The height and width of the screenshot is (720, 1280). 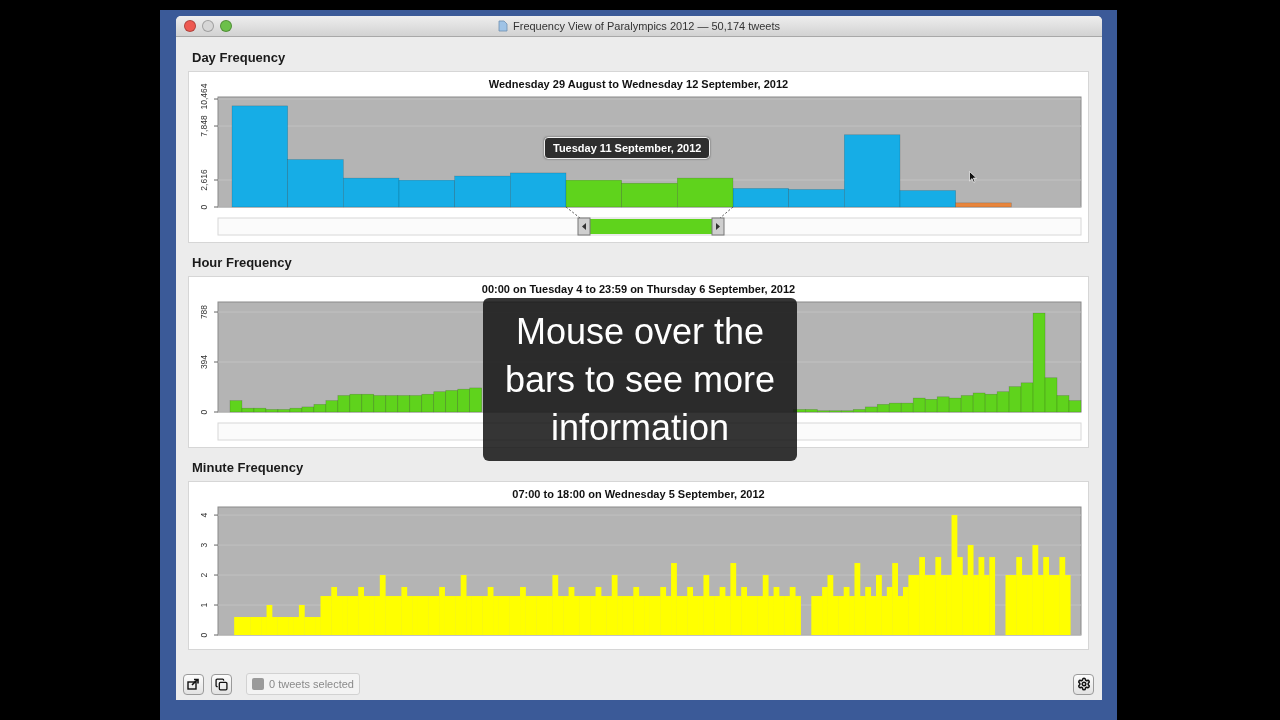 What do you see at coordinates (204, 126) in the screenshot?
I see `axis-tick-label: 7,848` at bounding box center [204, 126].